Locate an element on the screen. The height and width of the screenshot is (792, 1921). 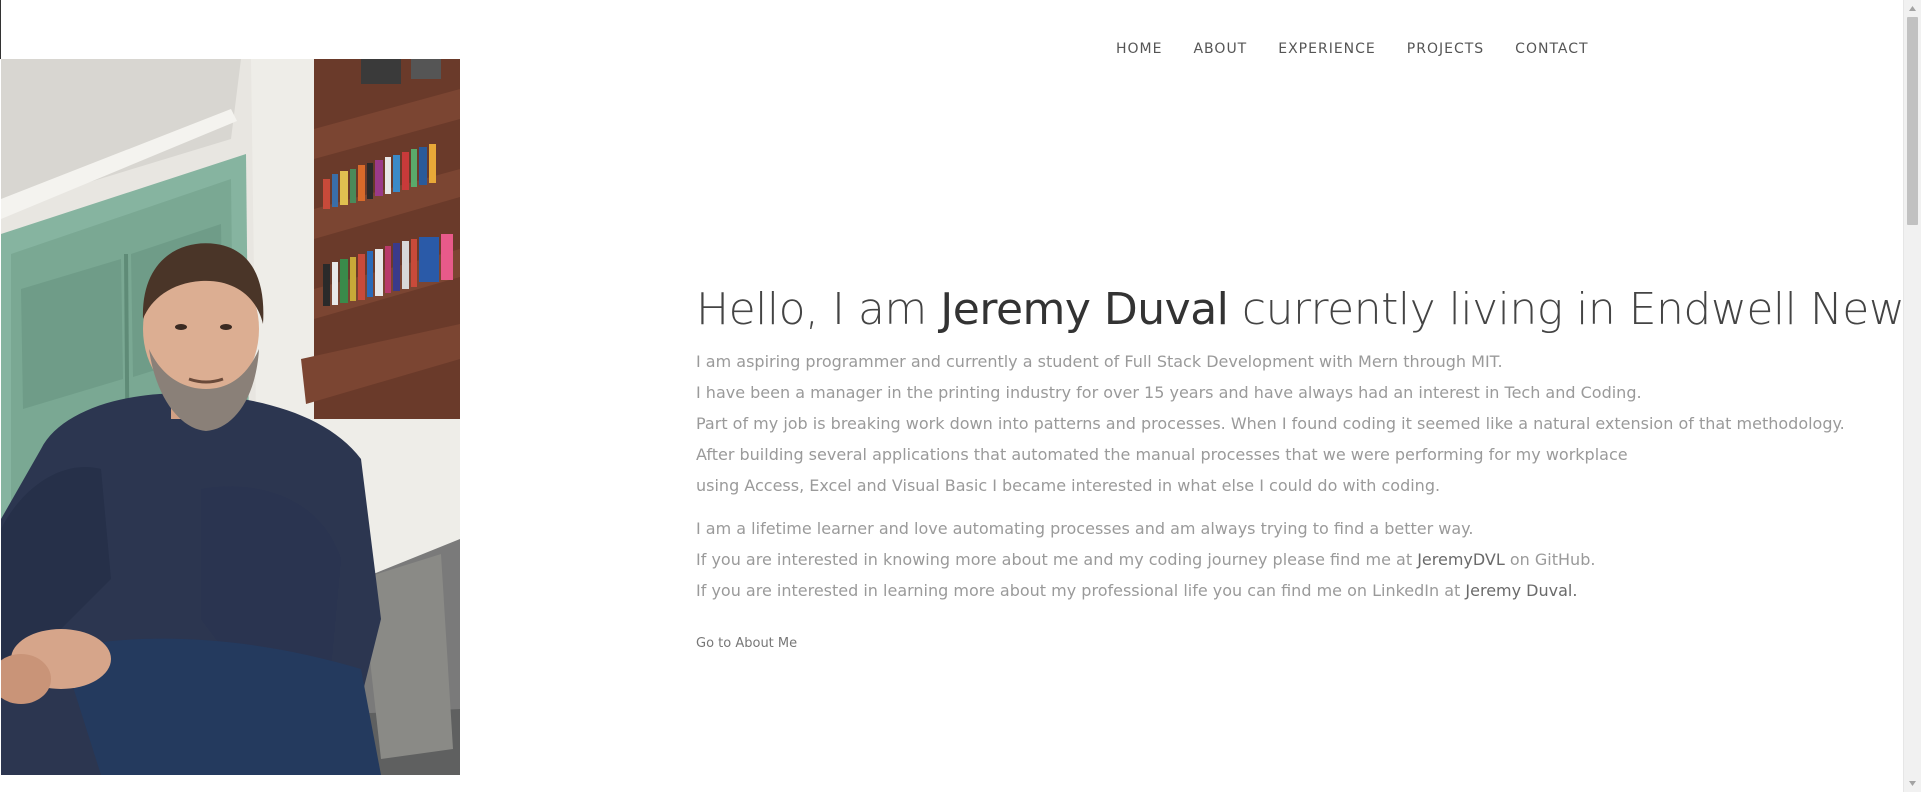
scroll-thumb is located at coordinates (1912, 121).